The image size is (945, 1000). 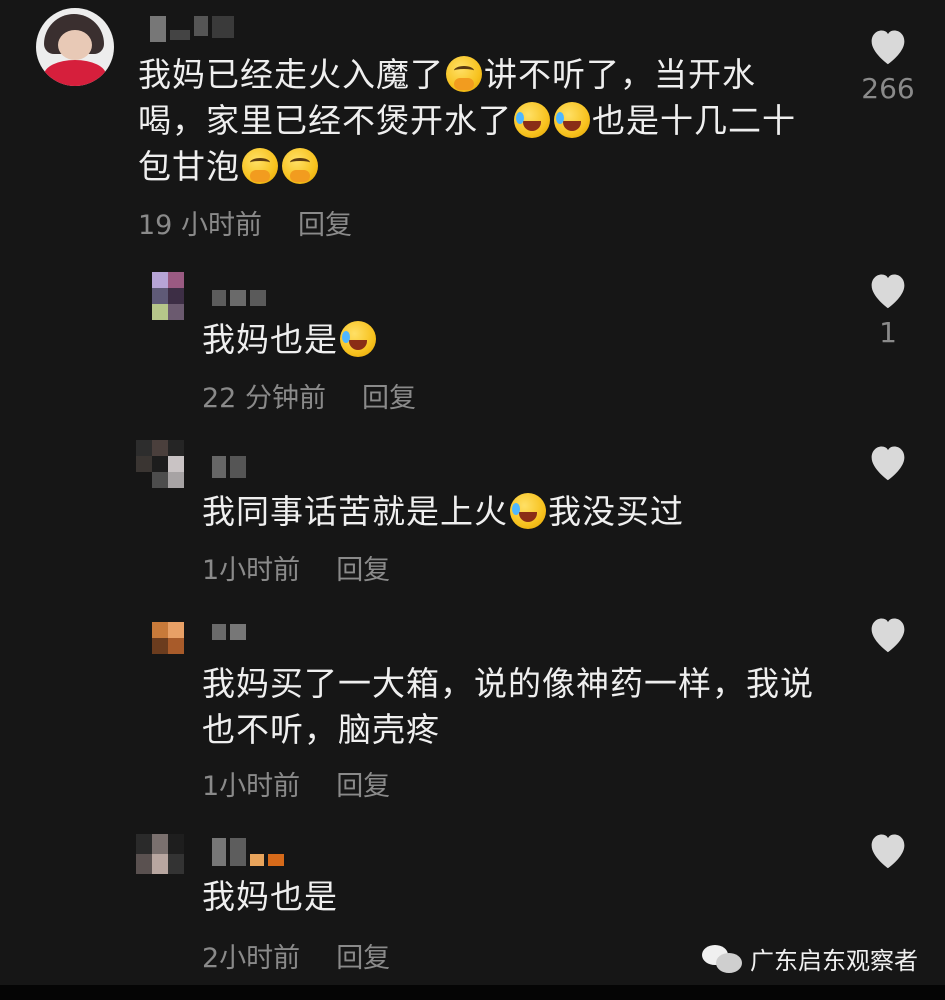 I want to click on watermark: 广东启东观察者, so click(x=809, y=958).